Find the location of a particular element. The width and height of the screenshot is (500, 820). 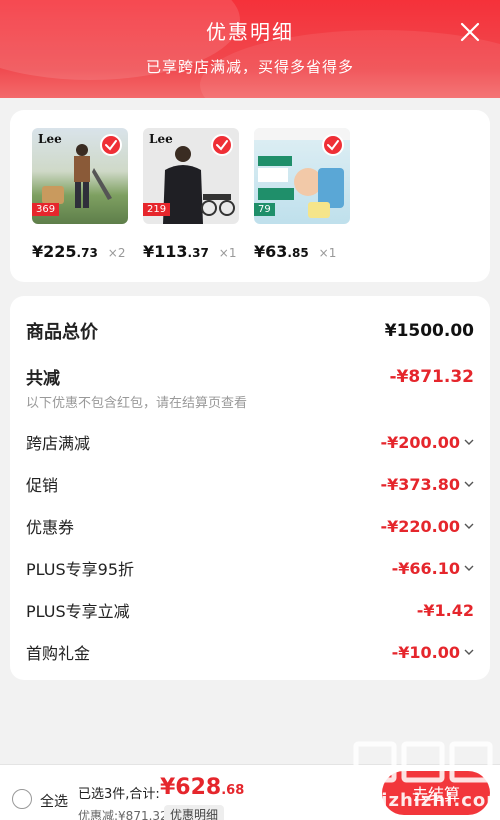

total-reduction-row: 共减 -¥871.32 is located at coordinates (250, 377).